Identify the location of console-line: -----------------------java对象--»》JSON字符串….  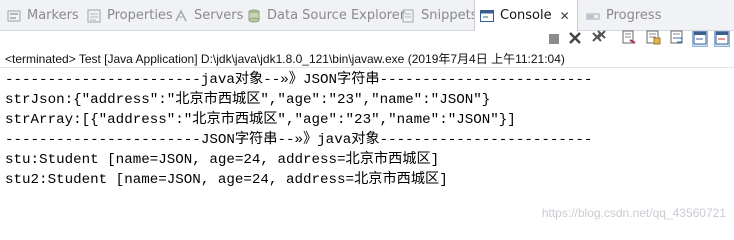
(299, 80).